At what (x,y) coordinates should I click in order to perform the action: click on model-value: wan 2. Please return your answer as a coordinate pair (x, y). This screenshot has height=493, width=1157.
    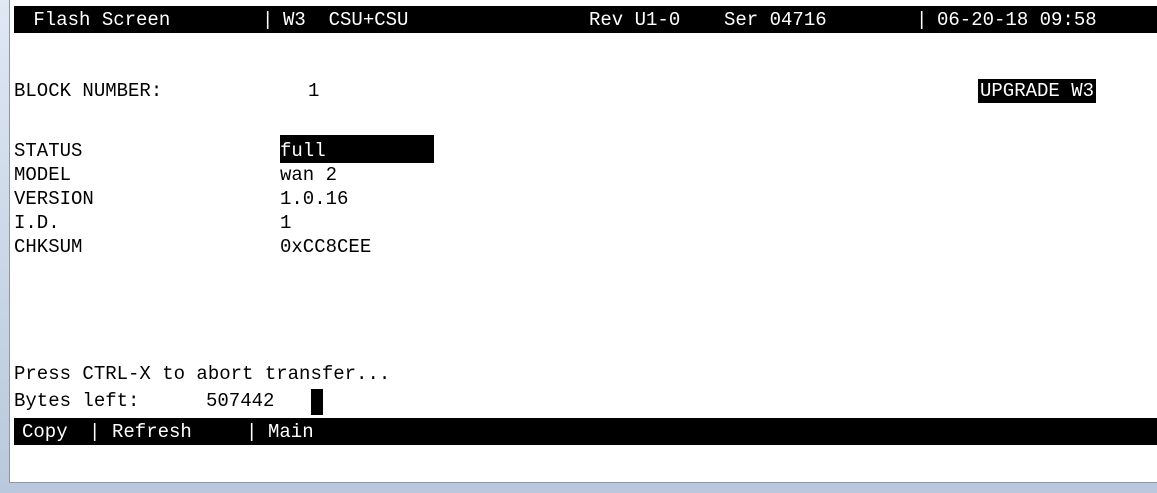
    Looking at the image, I should click on (309, 175).